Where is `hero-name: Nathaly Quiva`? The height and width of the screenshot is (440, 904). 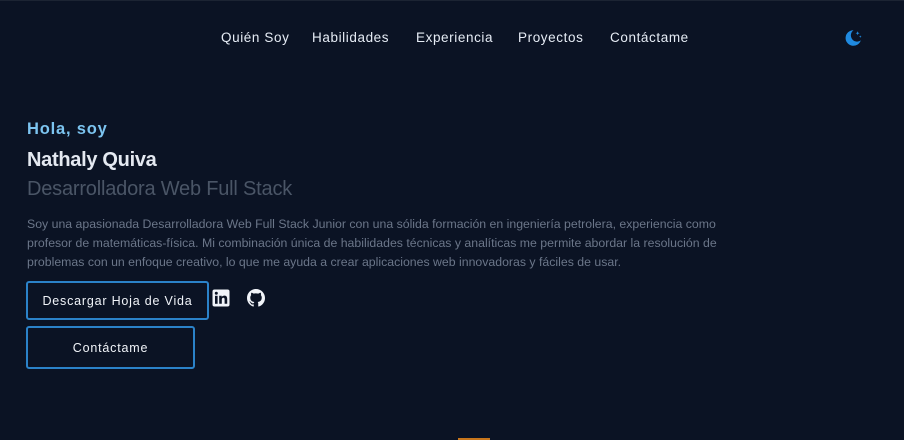
hero-name: Nathaly Quiva is located at coordinates (92, 160).